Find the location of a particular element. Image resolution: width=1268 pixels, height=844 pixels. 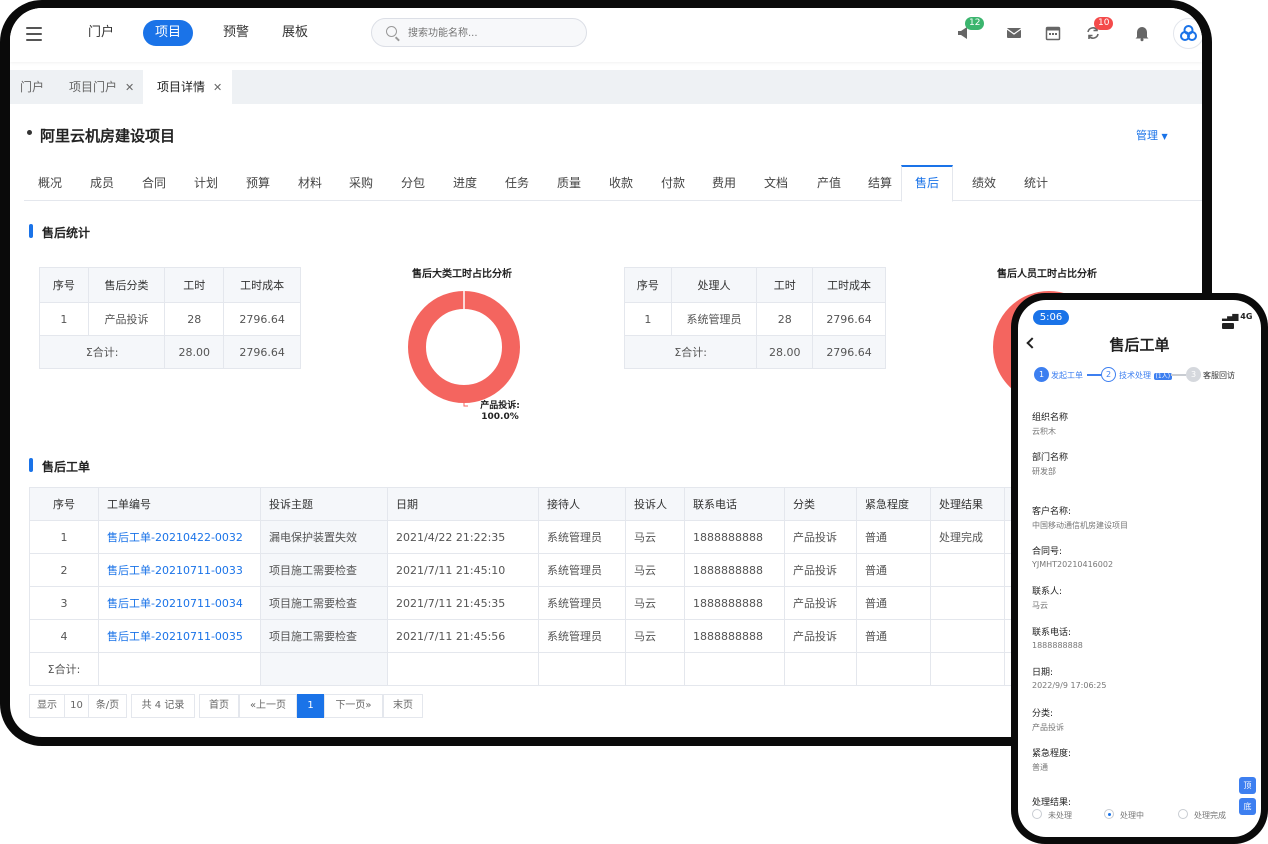

cell: 2021/7/11 21:45:35 is located at coordinates (463, 603).